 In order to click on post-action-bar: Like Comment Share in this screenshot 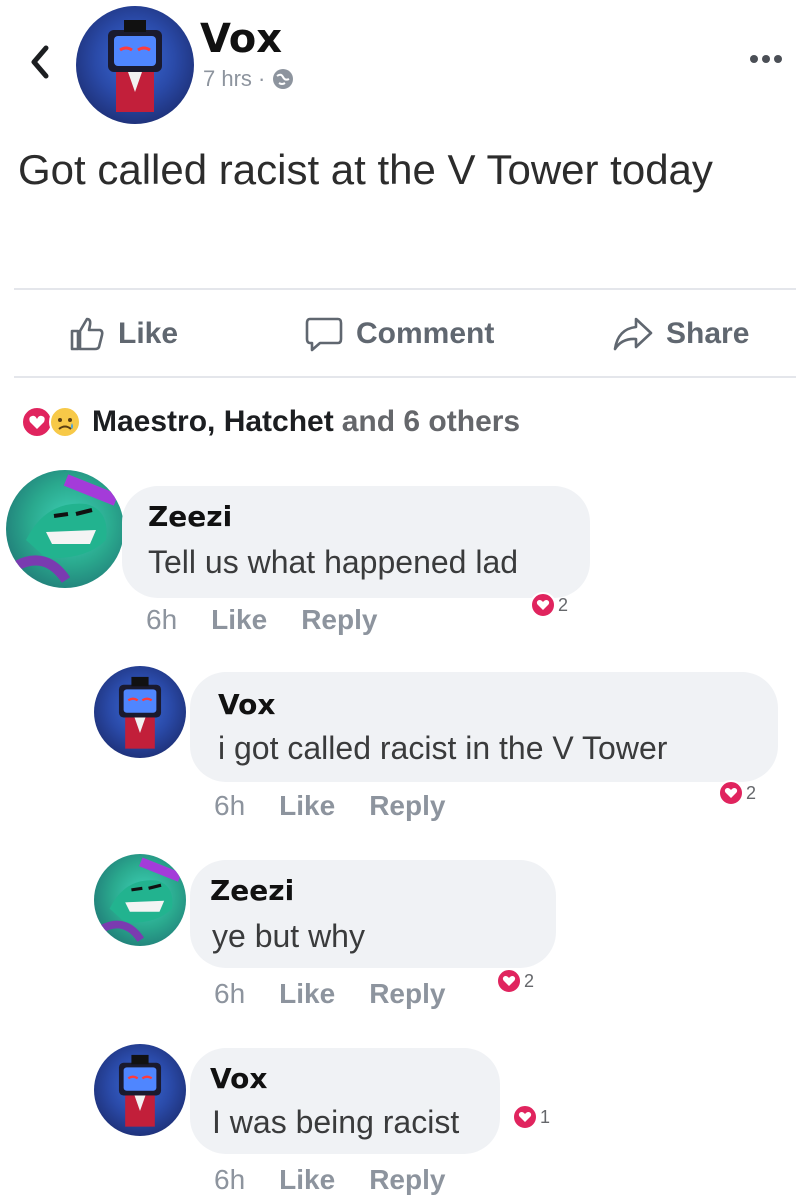, I will do `click(405, 334)`.